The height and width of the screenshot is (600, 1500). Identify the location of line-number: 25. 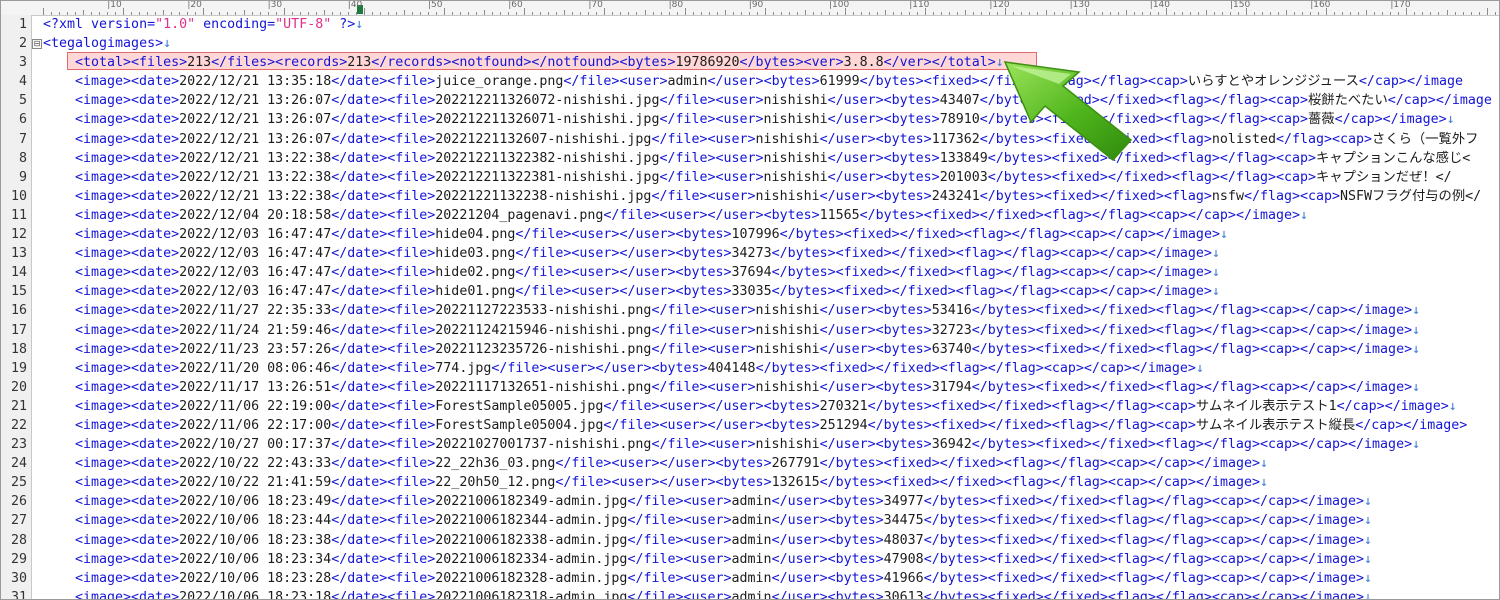
(18, 483).